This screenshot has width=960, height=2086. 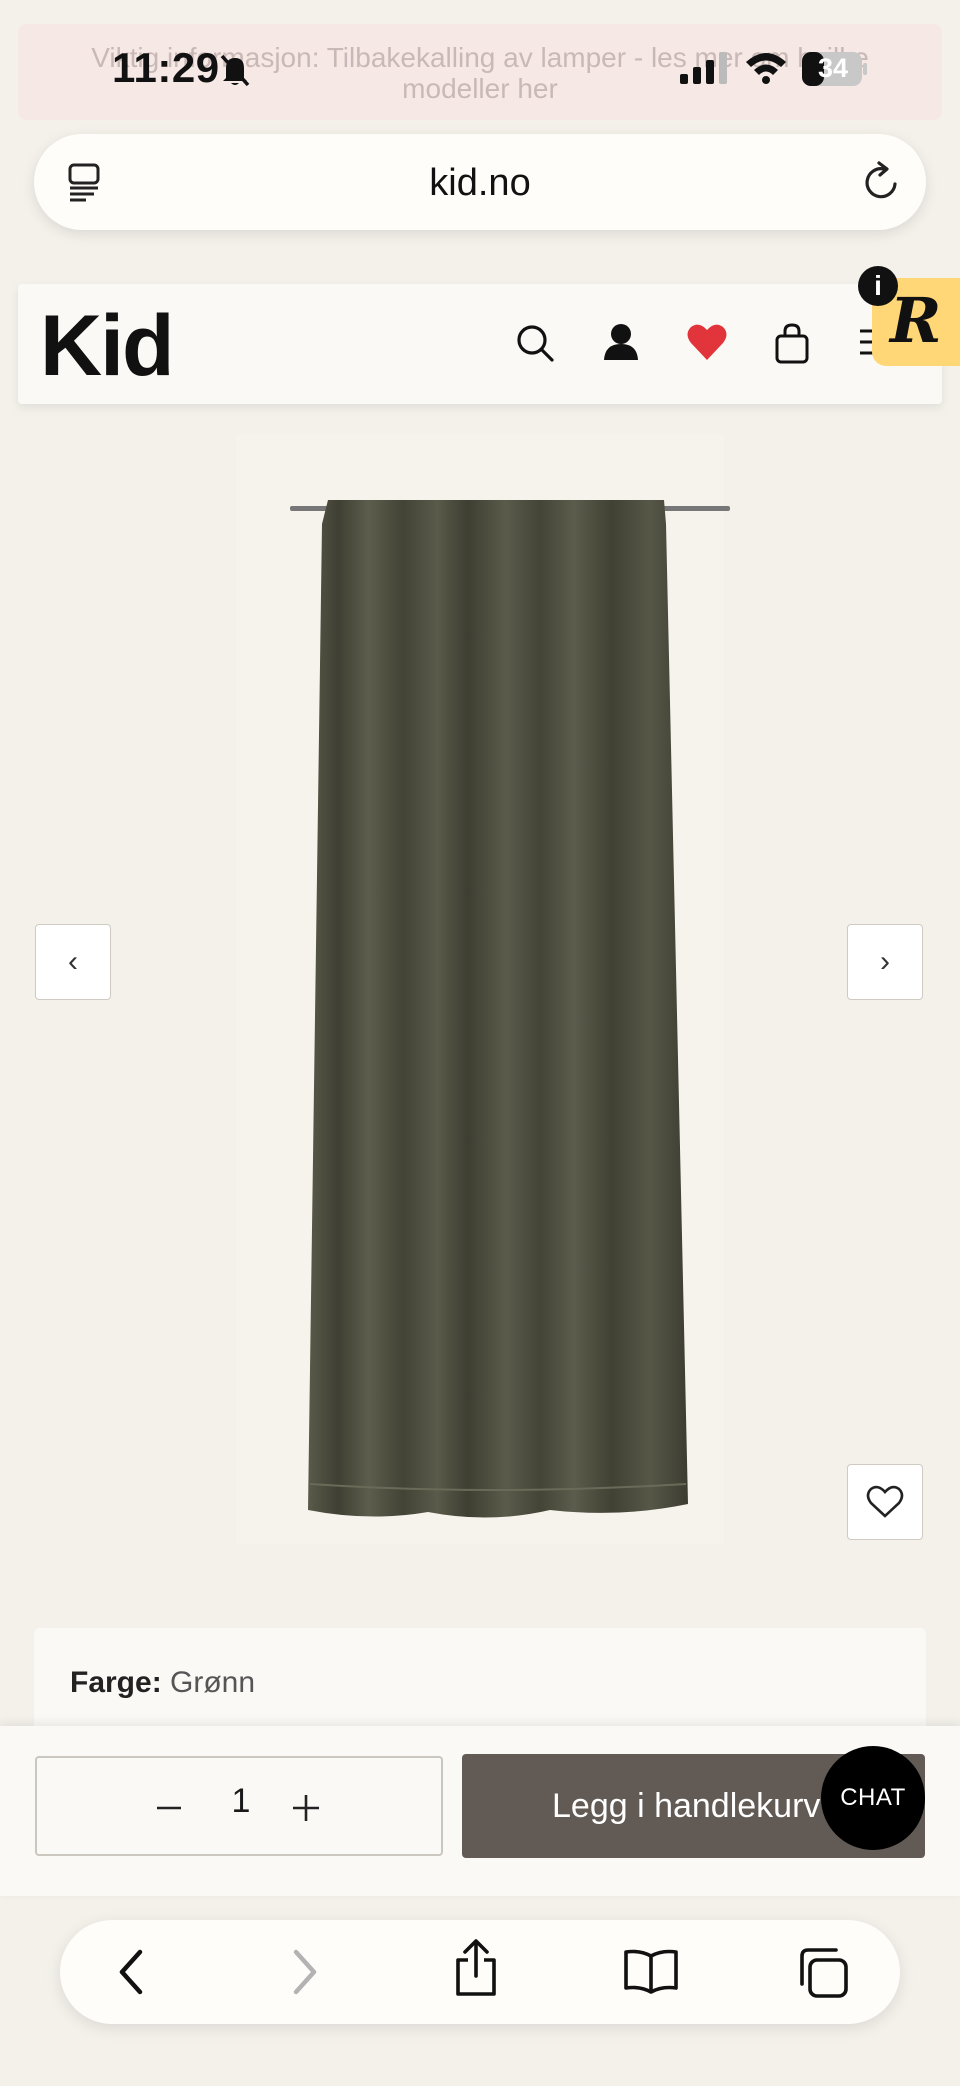 What do you see at coordinates (241, 1801) in the screenshot?
I see `quantity-value: 1` at bounding box center [241, 1801].